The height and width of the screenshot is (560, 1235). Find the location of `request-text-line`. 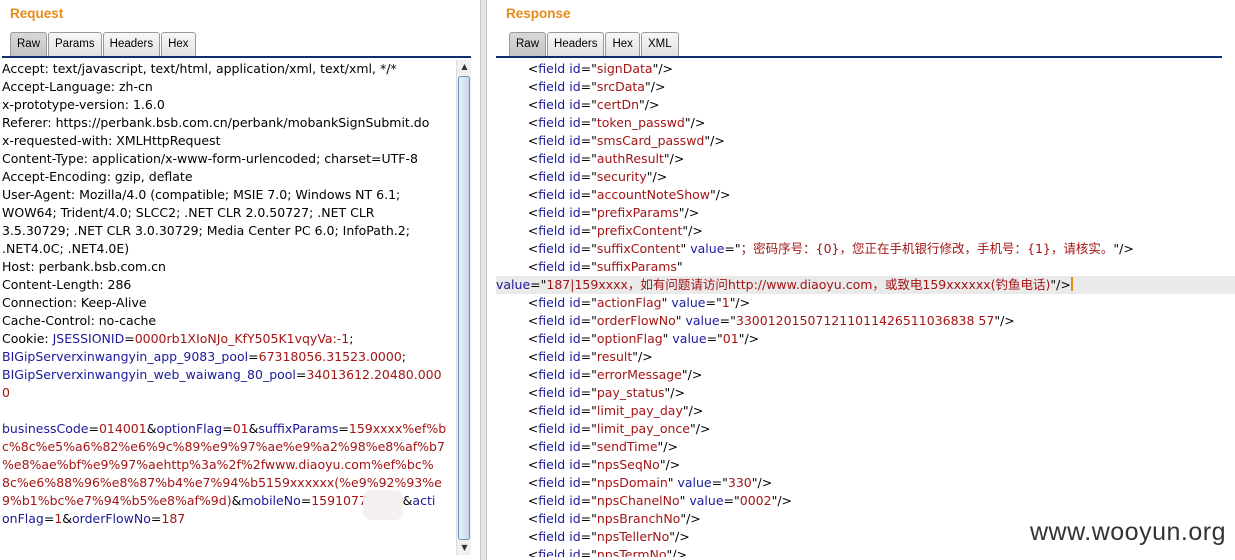

request-text-line is located at coordinates (228, 411).